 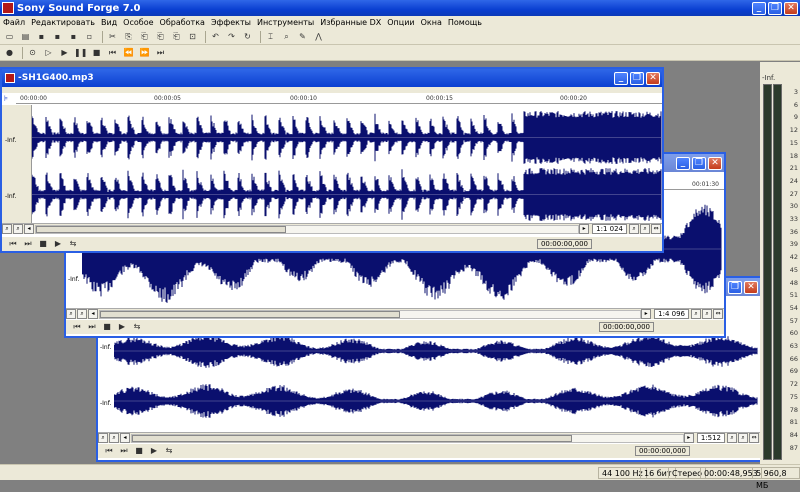 I want to click on rewind-icon: ⏪, so click(x=128, y=53).